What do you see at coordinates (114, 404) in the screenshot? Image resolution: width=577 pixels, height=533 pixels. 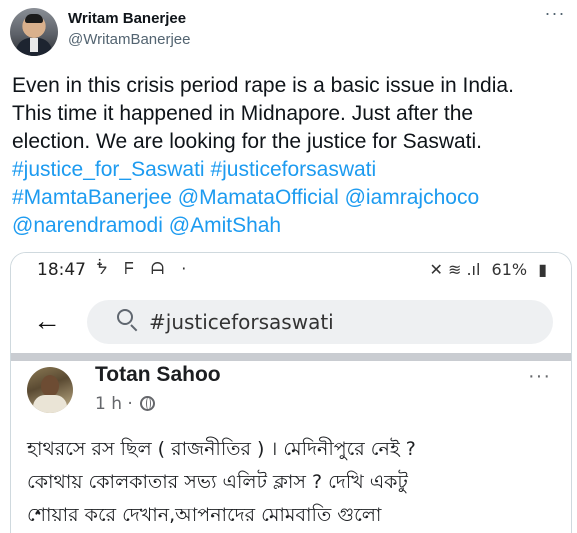 I see `post-time: 1 h ·` at bounding box center [114, 404].